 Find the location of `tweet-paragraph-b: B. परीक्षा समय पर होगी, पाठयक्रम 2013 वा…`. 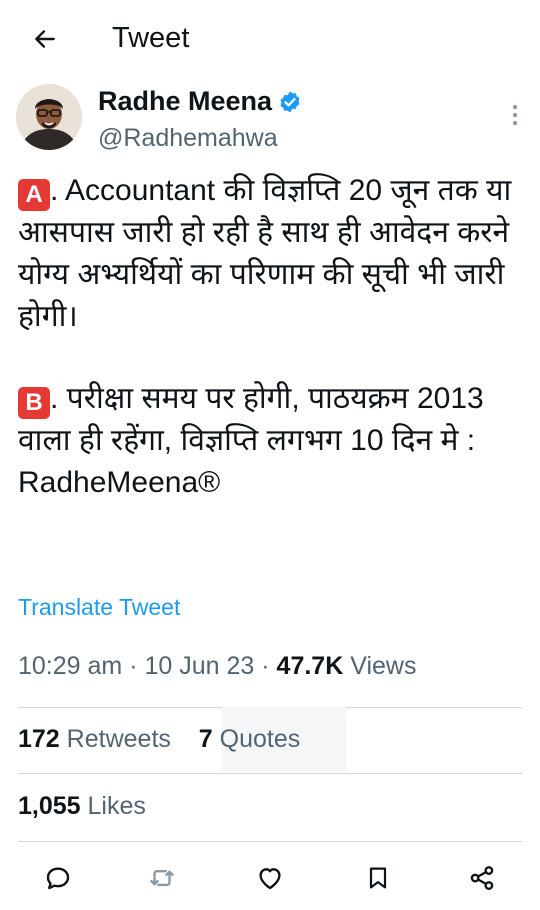

tweet-paragraph-b: B. परीक्षा समय पर होगी, पाठयक्रम 2013 वा… is located at coordinates (270, 441).